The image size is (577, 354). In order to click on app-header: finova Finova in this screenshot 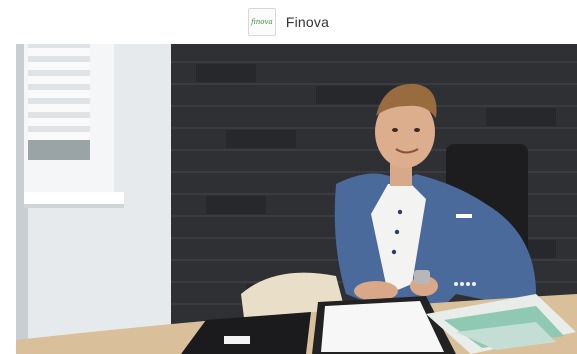, I will do `click(288, 22)`.